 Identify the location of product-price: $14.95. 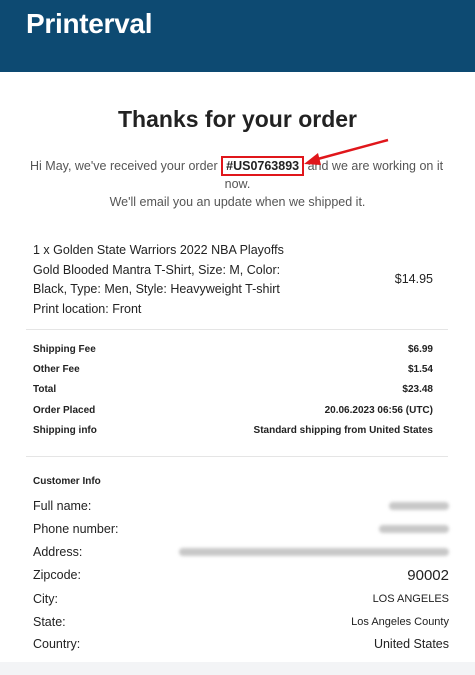
(413, 279).